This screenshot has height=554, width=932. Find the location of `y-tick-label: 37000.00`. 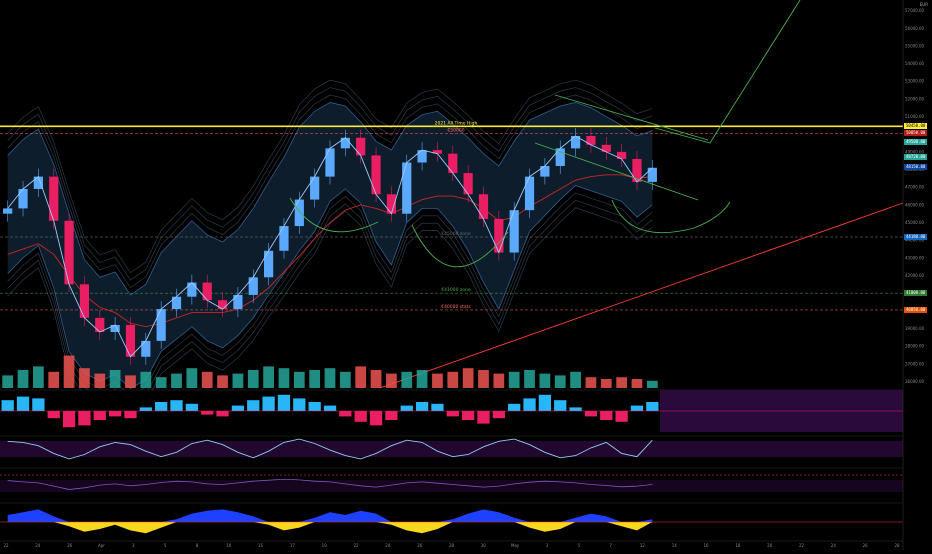

y-tick-label: 37000.00 is located at coordinates (915, 363).